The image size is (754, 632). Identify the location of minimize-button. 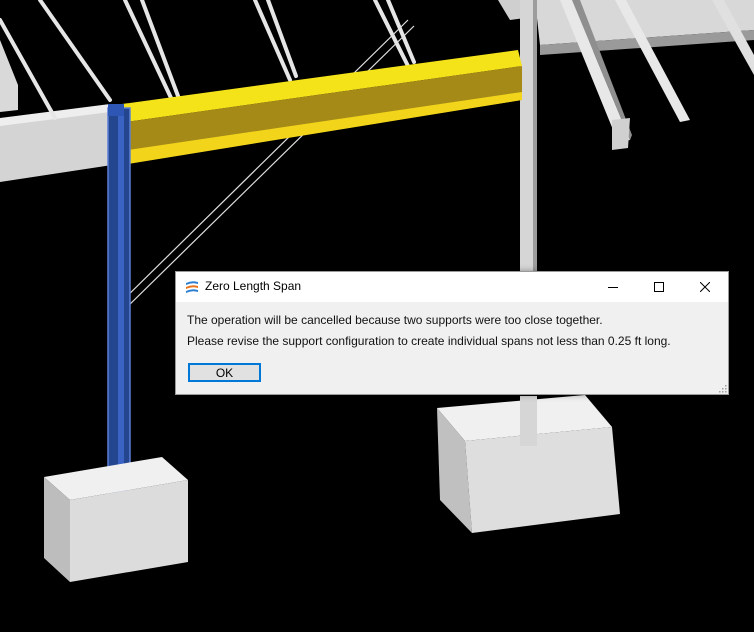
(613, 287).